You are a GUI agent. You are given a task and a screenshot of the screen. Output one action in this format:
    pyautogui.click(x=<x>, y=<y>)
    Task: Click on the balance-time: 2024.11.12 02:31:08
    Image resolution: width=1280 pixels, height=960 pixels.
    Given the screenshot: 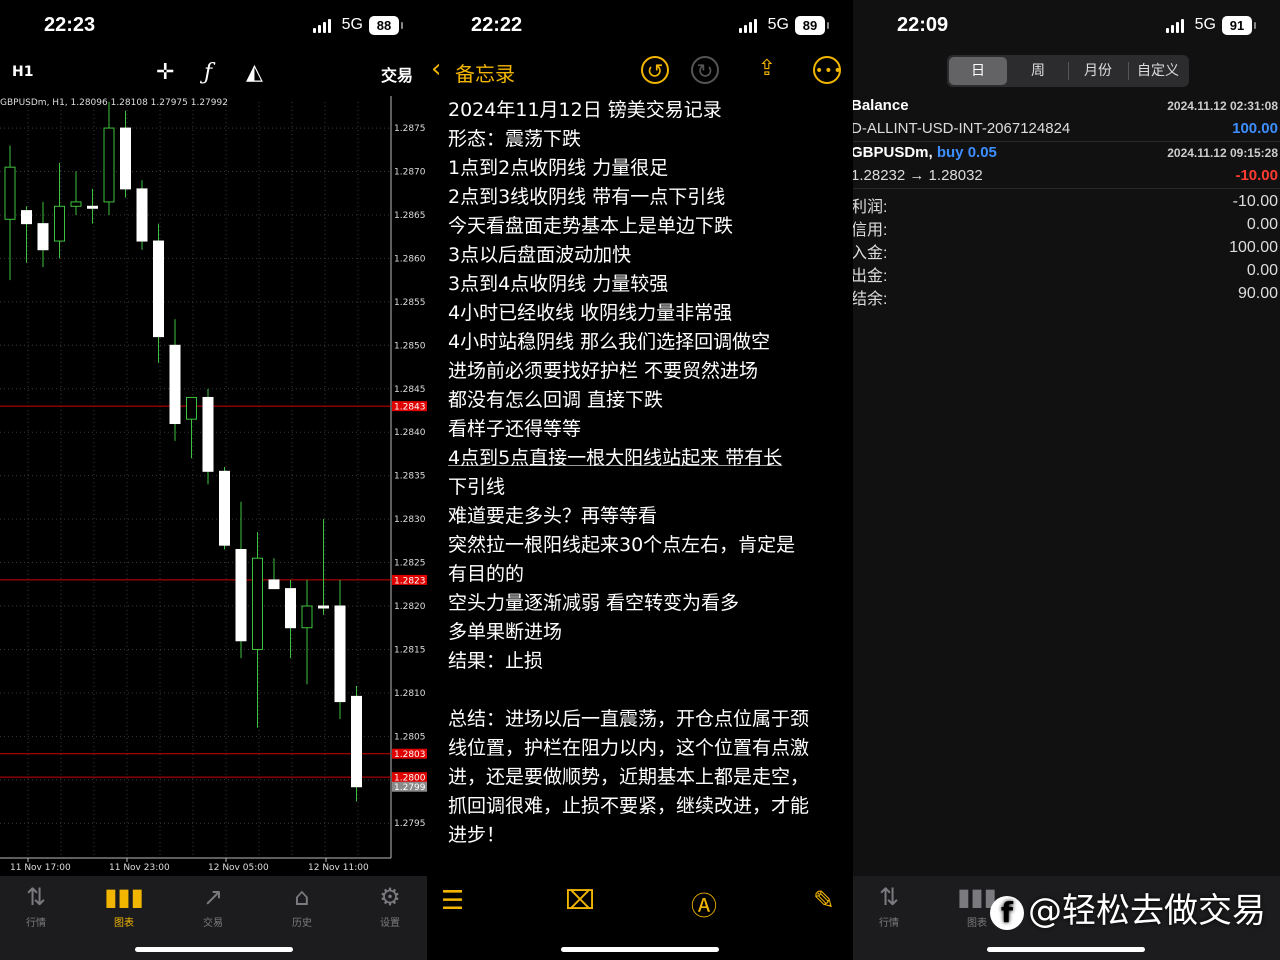 What is the action you would take?
    pyautogui.click(x=1222, y=106)
    